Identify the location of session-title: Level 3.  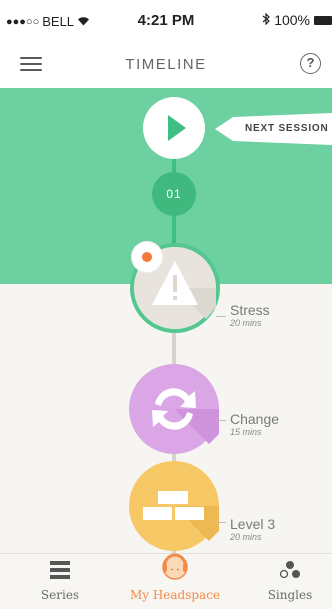
(253, 524).